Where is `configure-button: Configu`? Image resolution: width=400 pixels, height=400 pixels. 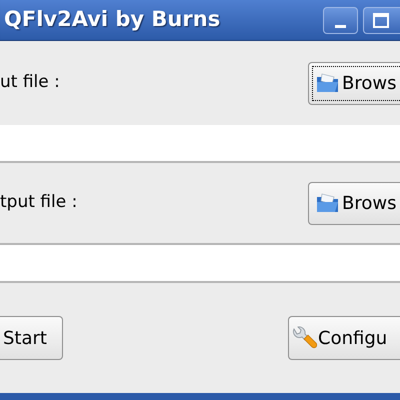 configure-button: Configu is located at coordinates (344, 338).